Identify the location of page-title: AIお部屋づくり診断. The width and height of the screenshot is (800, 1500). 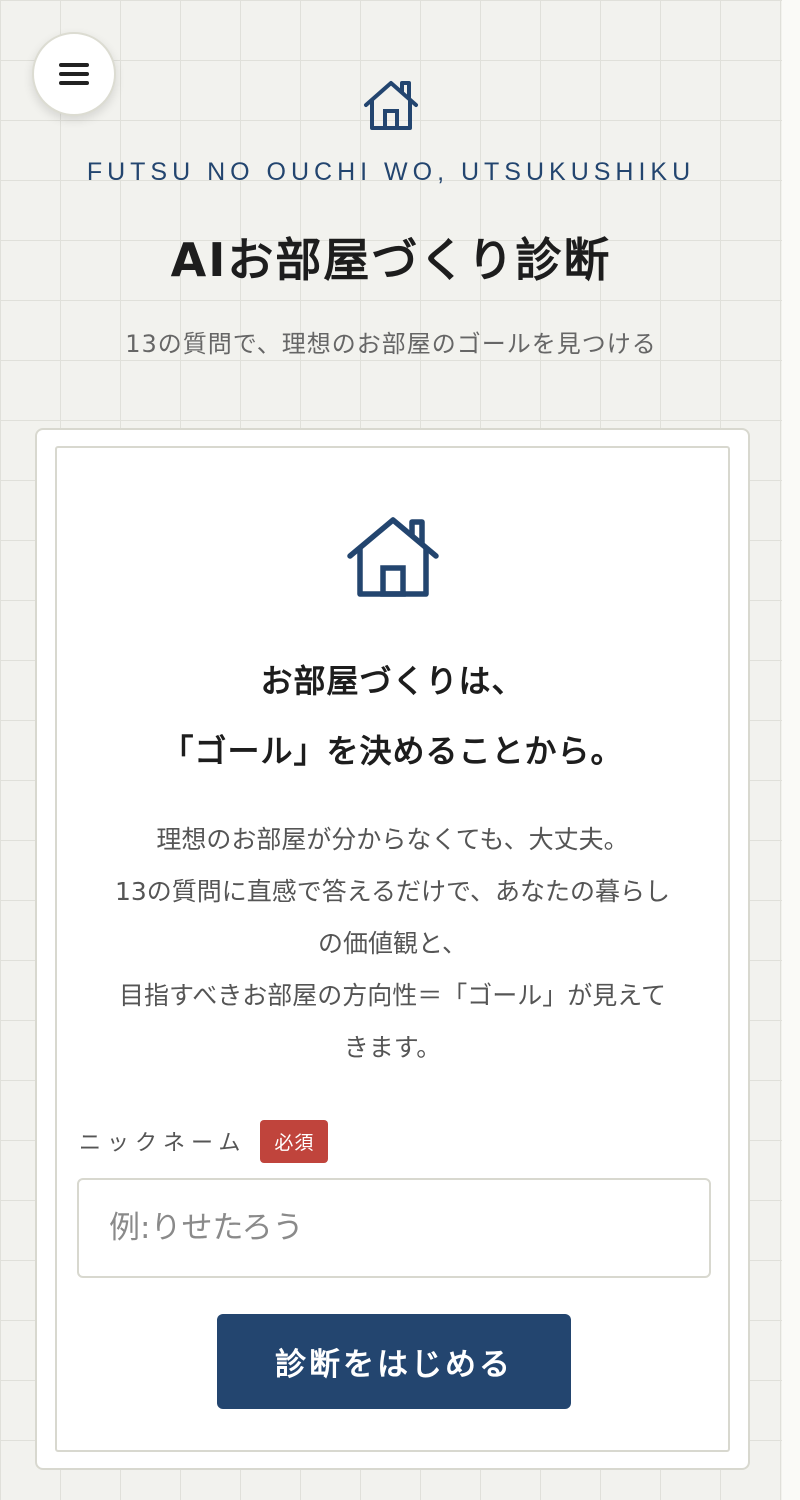
(391, 260).